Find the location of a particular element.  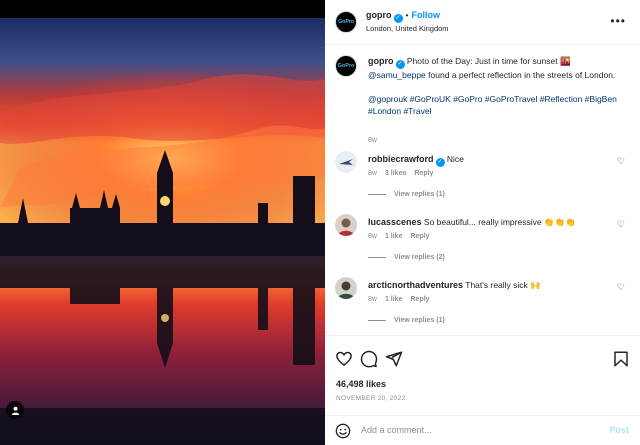

add-comment-bar: Add a comment... Post is located at coordinates (482, 430).